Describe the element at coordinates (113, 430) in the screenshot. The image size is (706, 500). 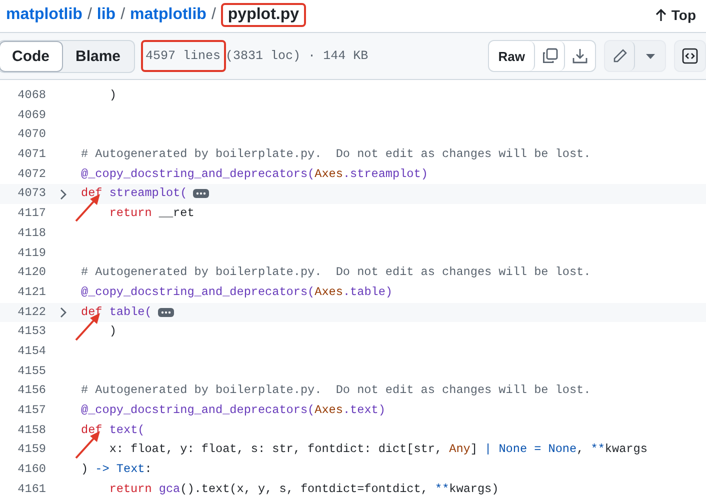
I see `code-line: def text(` at that location.